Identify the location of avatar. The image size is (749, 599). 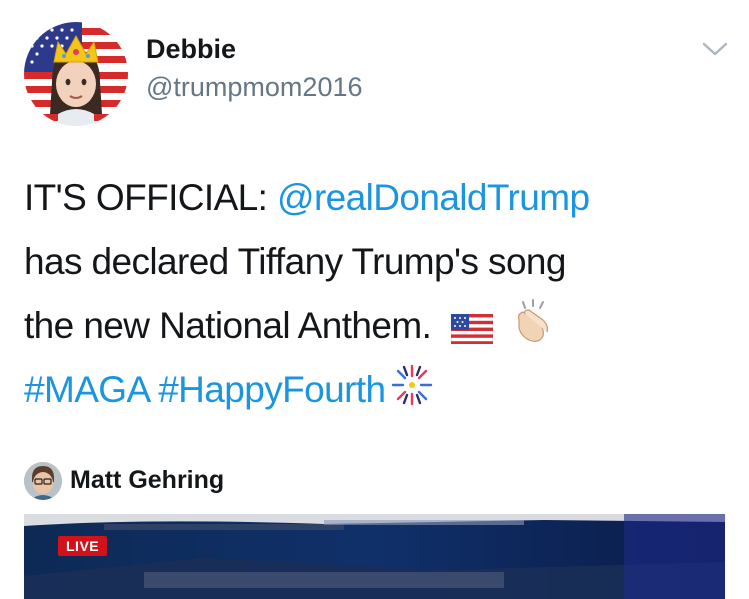
(76, 74).